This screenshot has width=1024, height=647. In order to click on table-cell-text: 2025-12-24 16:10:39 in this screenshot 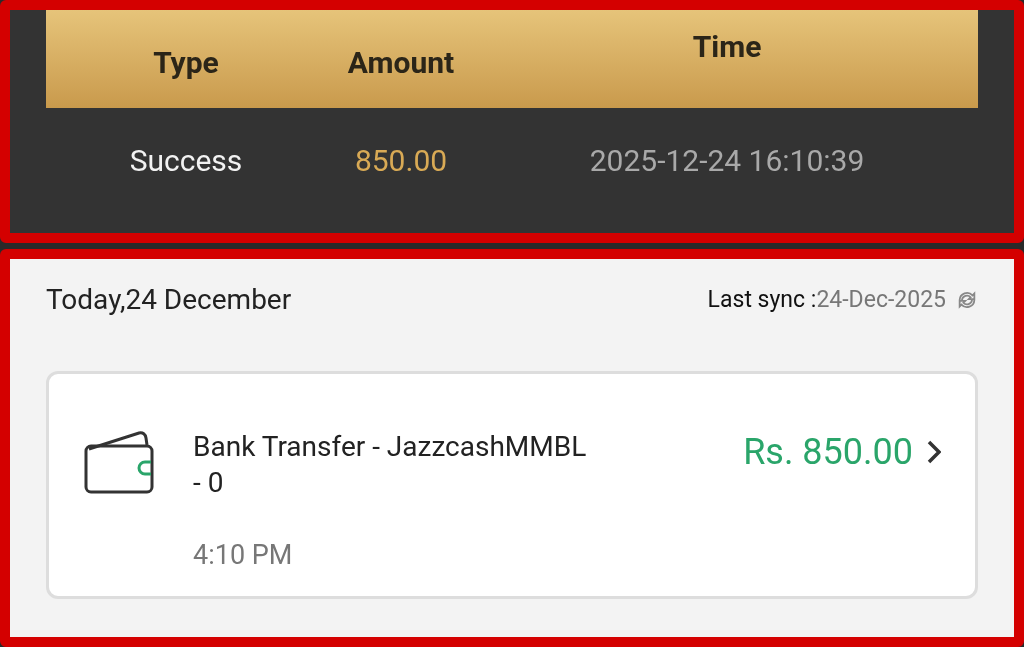, I will do `click(727, 161)`.